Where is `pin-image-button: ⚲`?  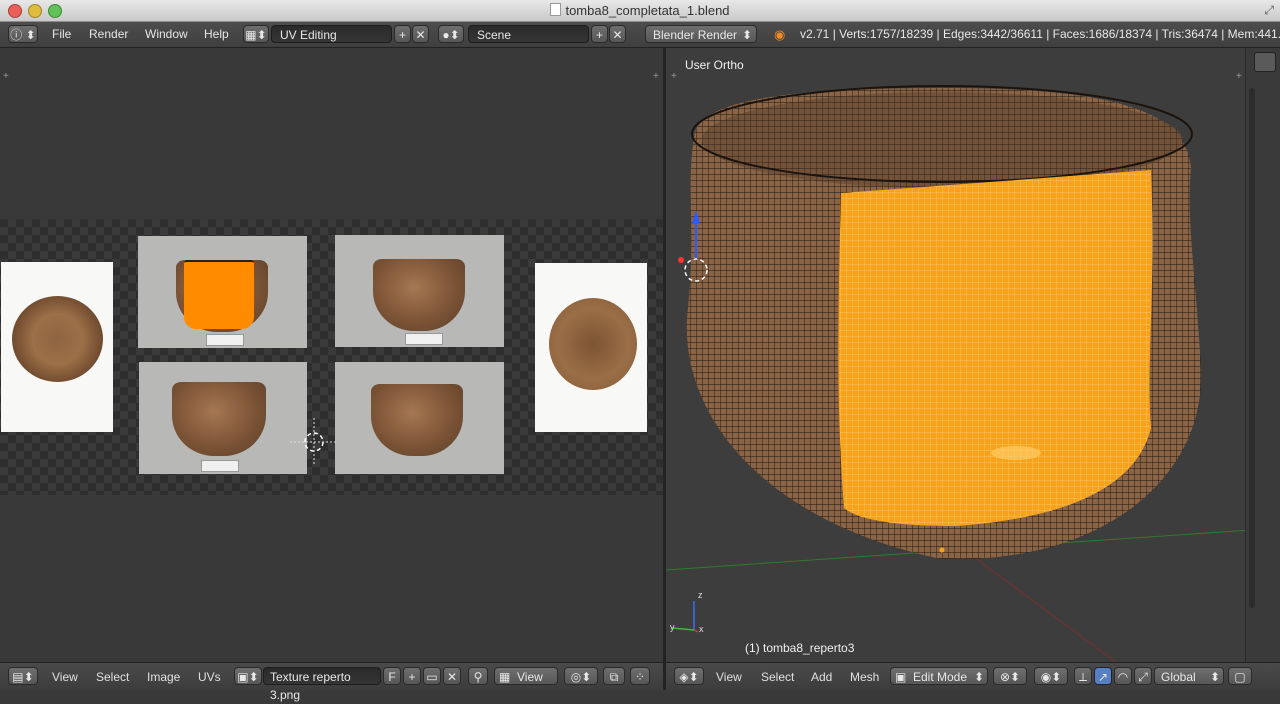
pin-image-button: ⚲ is located at coordinates (478, 676).